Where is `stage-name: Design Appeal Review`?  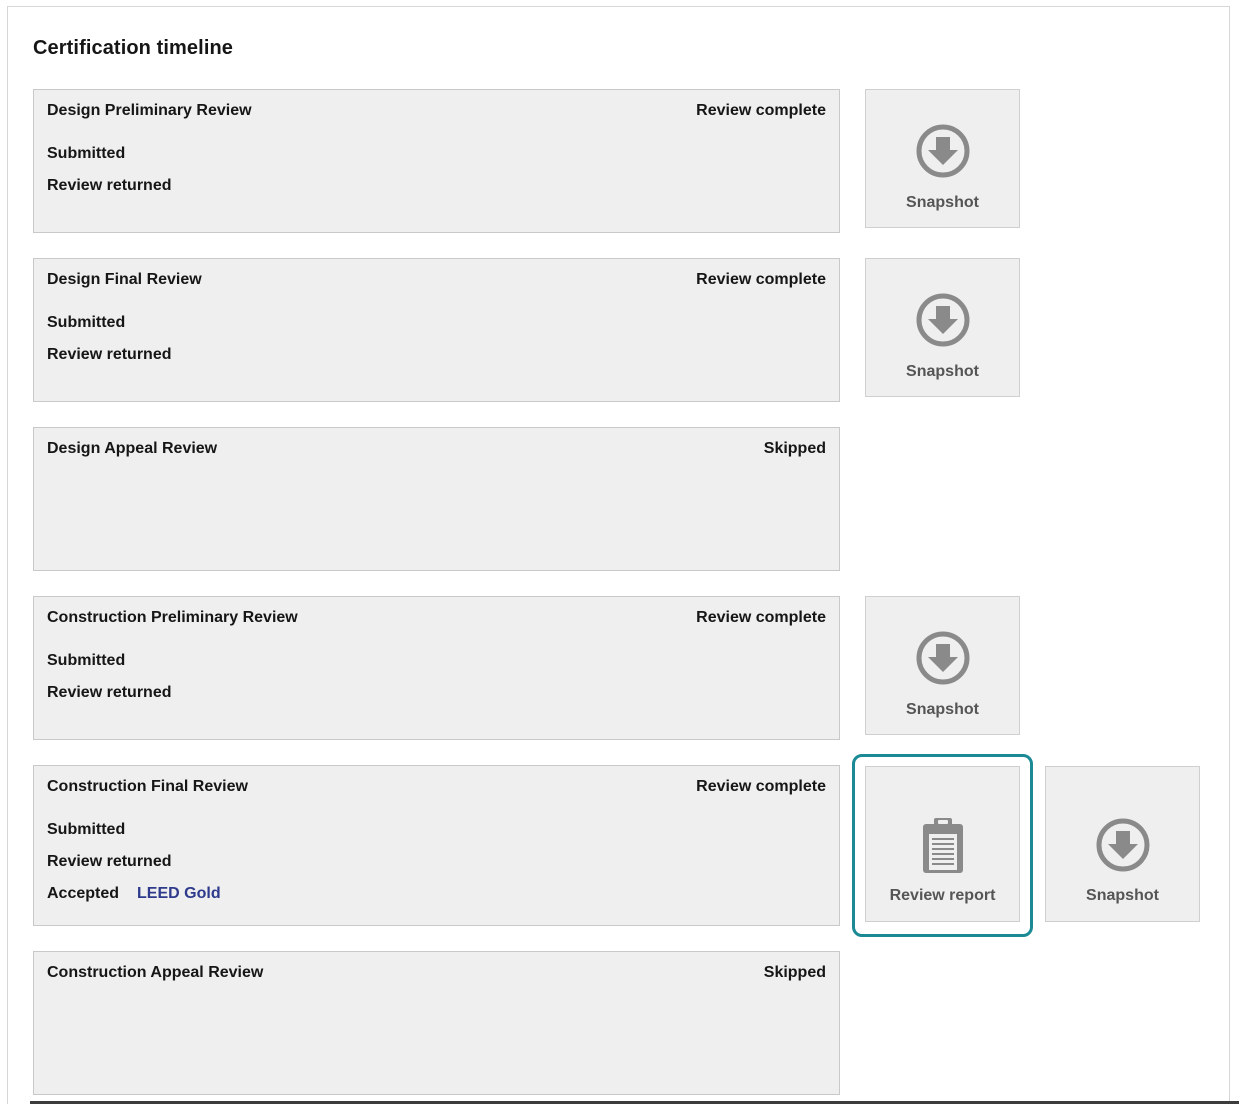
stage-name: Design Appeal Review is located at coordinates (132, 448).